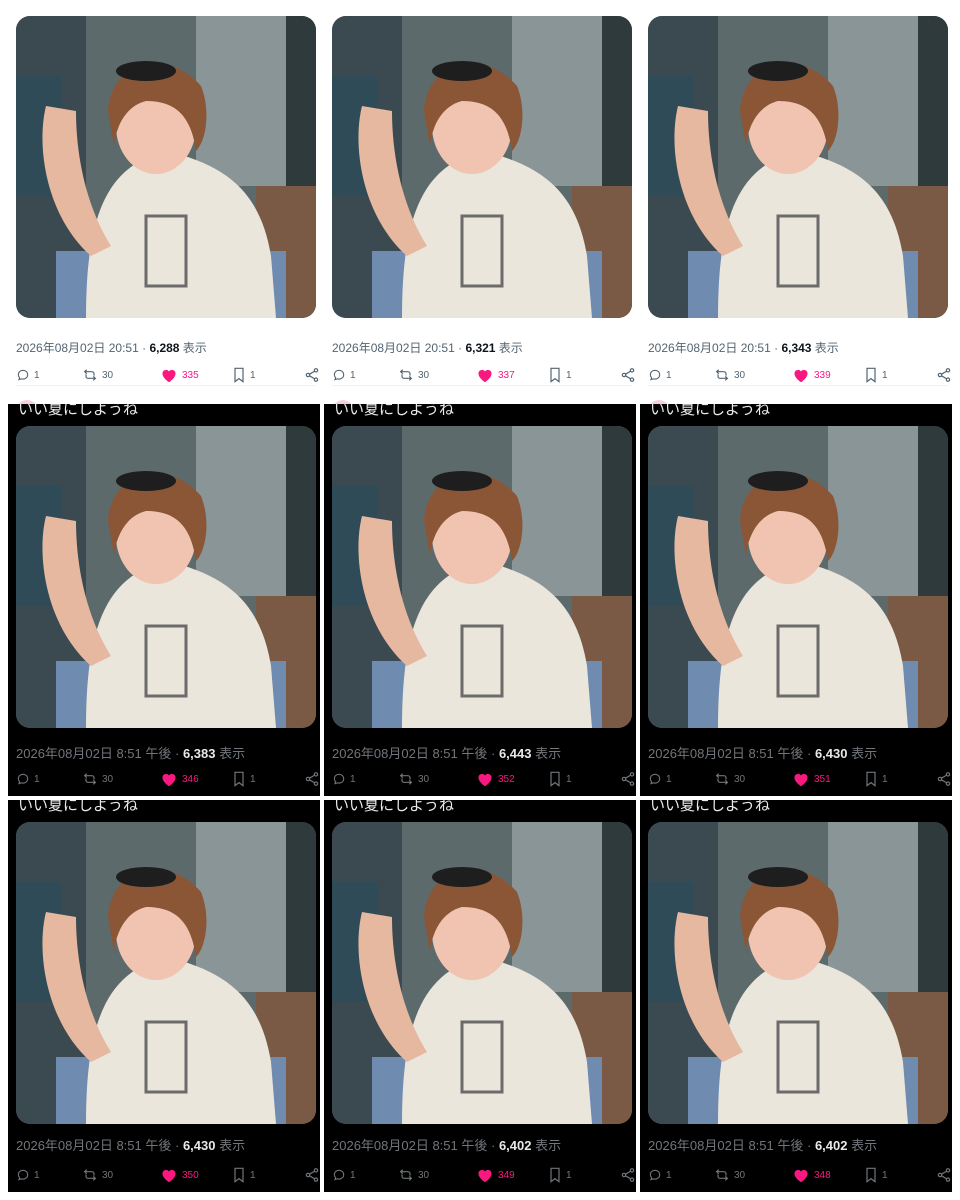 The image size is (960, 1200). I want to click on post-timestamp-views: 2026年08月02日 20:51 · 6,321 表示, so click(427, 347).